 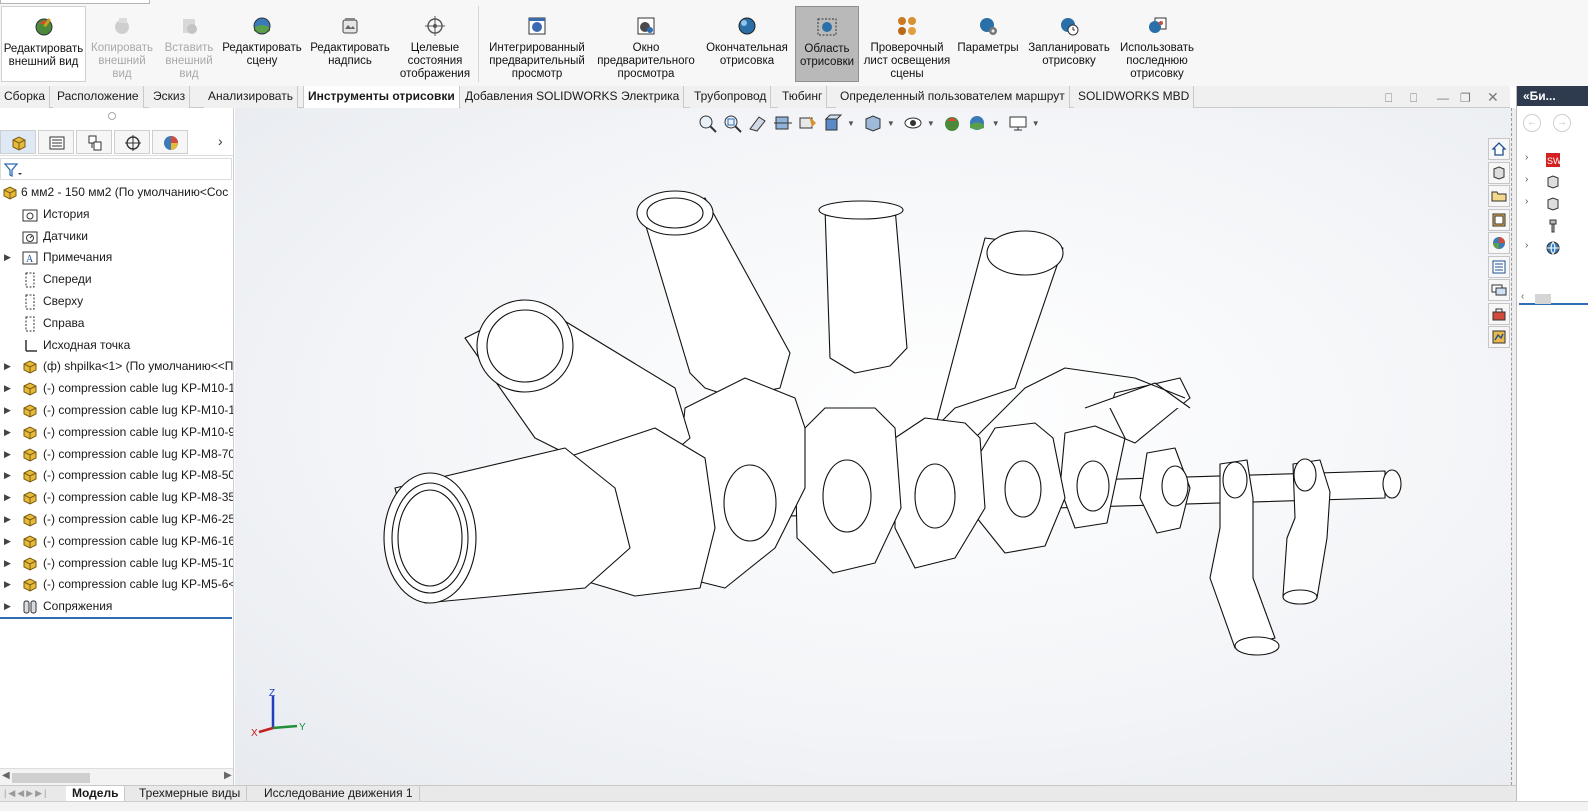 What do you see at coordinates (1465, 98) in the screenshot?
I see `restore-icon: ❐` at bounding box center [1465, 98].